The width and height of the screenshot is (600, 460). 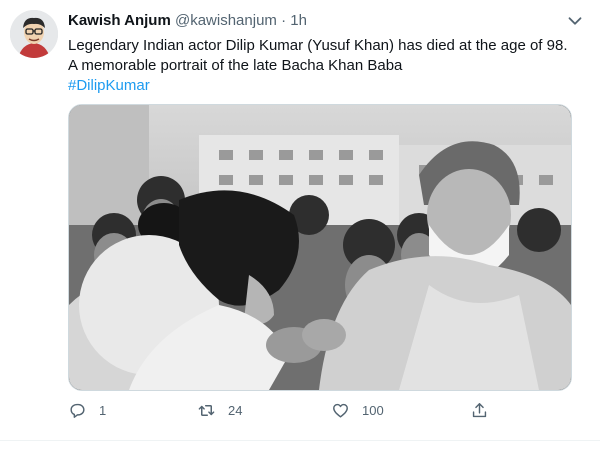 What do you see at coordinates (373, 410) in the screenshot?
I see `like-count: 100` at bounding box center [373, 410].